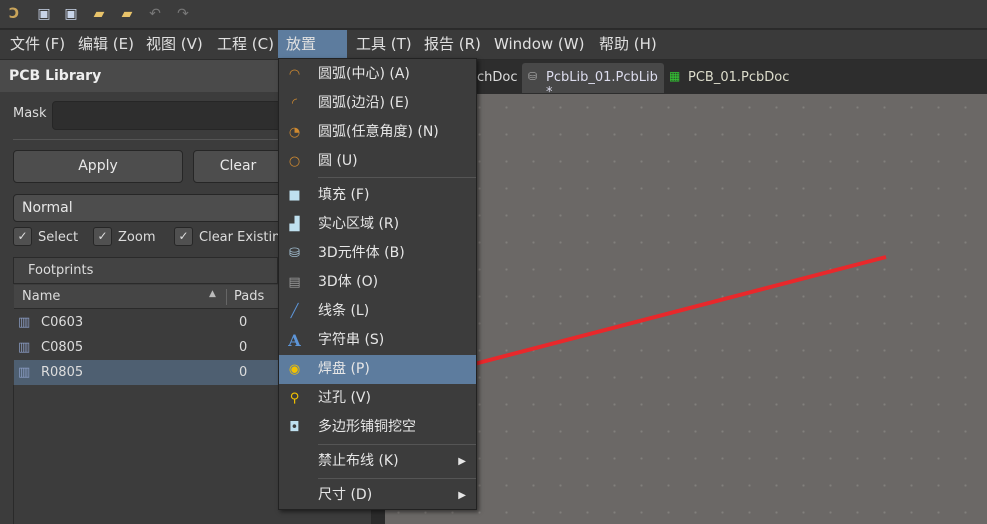 The image size is (987, 524). What do you see at coordinates (670, 313) in the screenshot?
I see `arrow-shaft` at bounding box center [670, 313].